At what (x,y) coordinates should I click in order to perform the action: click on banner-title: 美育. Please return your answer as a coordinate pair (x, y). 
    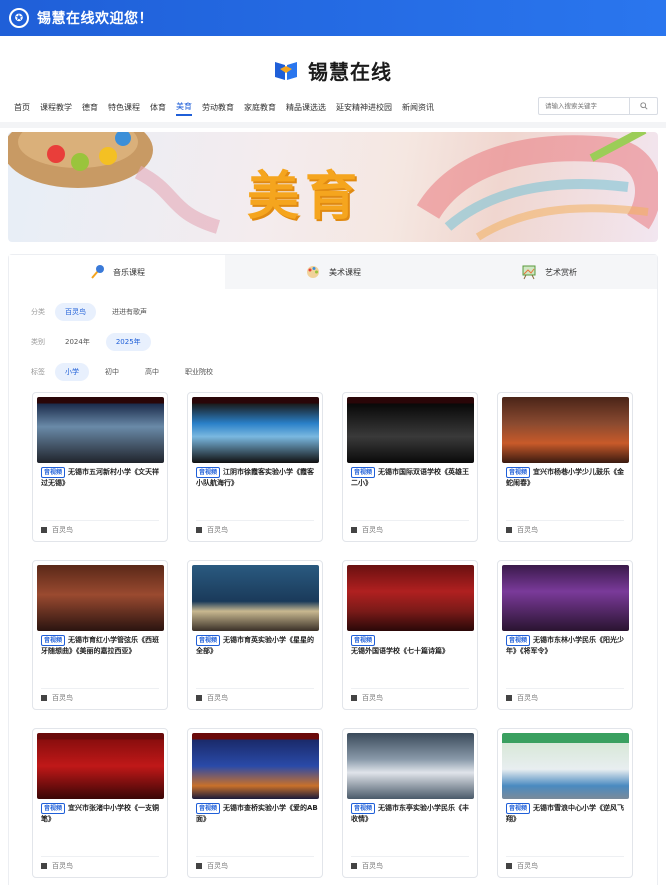
    Looking at the image, I should click on (305, 197).